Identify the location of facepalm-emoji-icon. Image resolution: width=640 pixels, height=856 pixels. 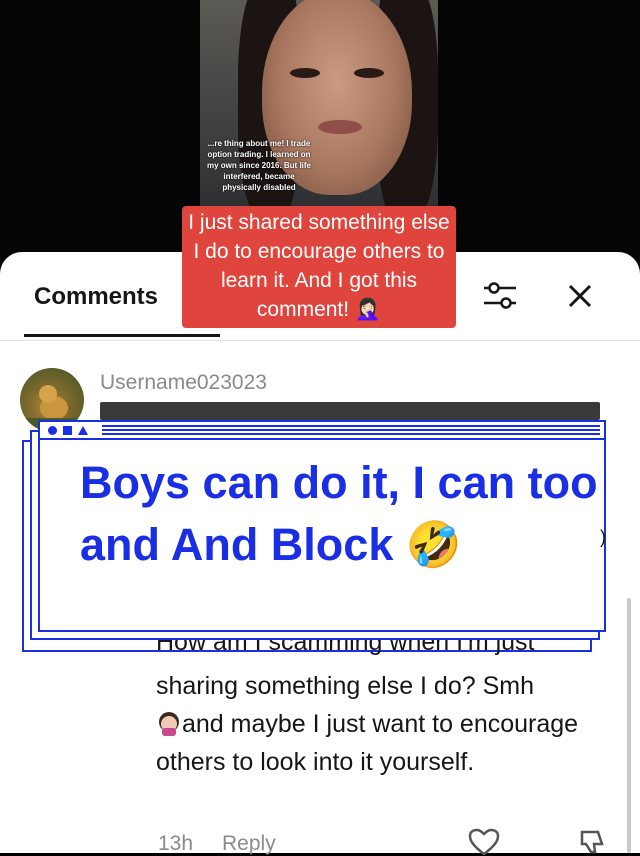
(169, 724).